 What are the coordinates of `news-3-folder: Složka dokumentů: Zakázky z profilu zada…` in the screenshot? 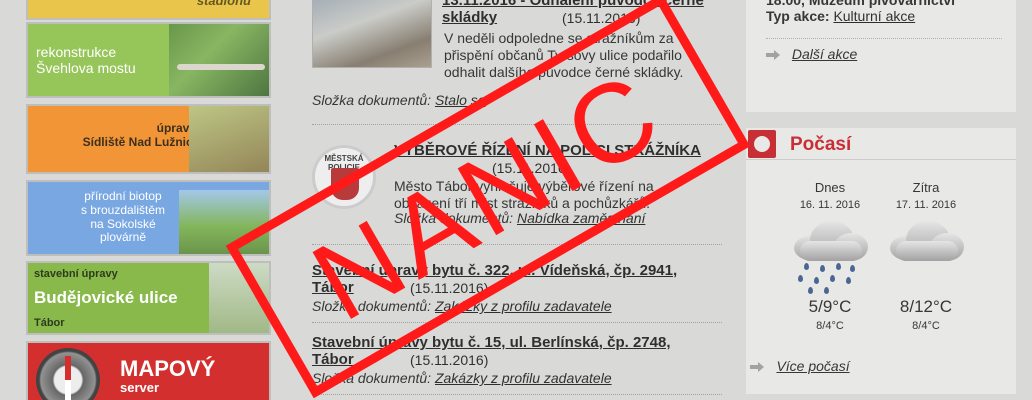 It's located at (462, 306).